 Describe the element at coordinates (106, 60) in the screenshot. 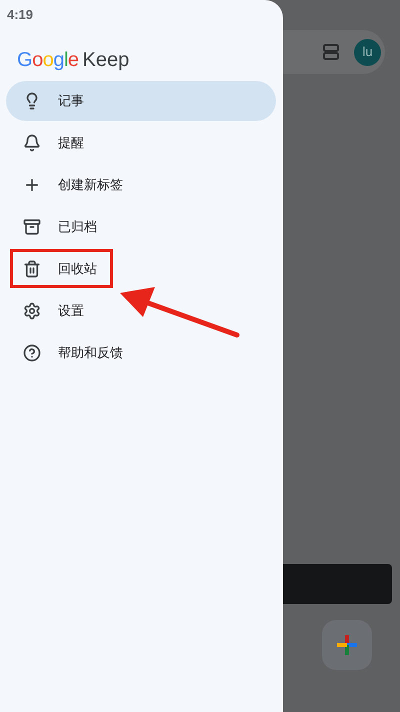

I see `product-name: Keep` at that location.